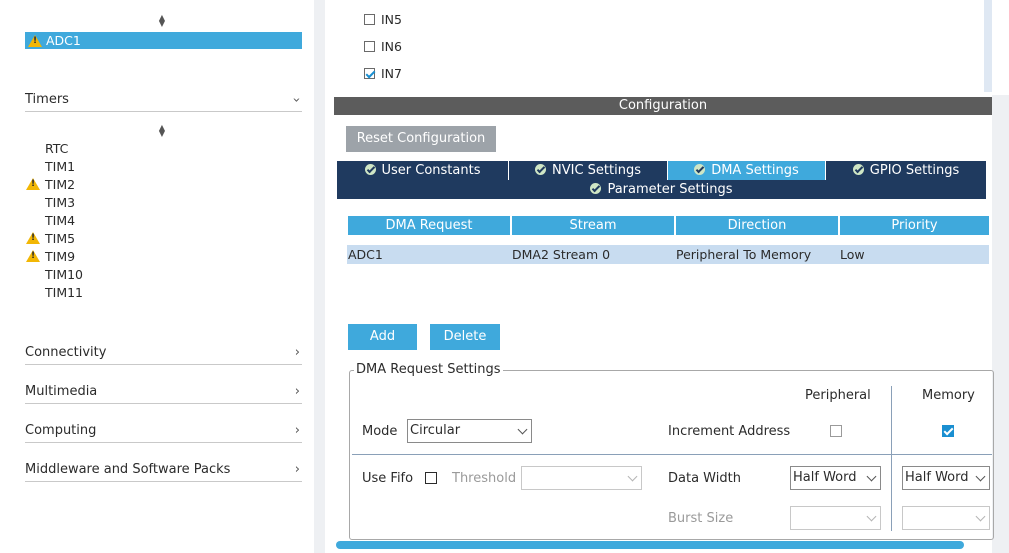  Describe the element at coordinates (701, 518) in the screenshot. I see `burst-size-label: Burst Size` at that location.